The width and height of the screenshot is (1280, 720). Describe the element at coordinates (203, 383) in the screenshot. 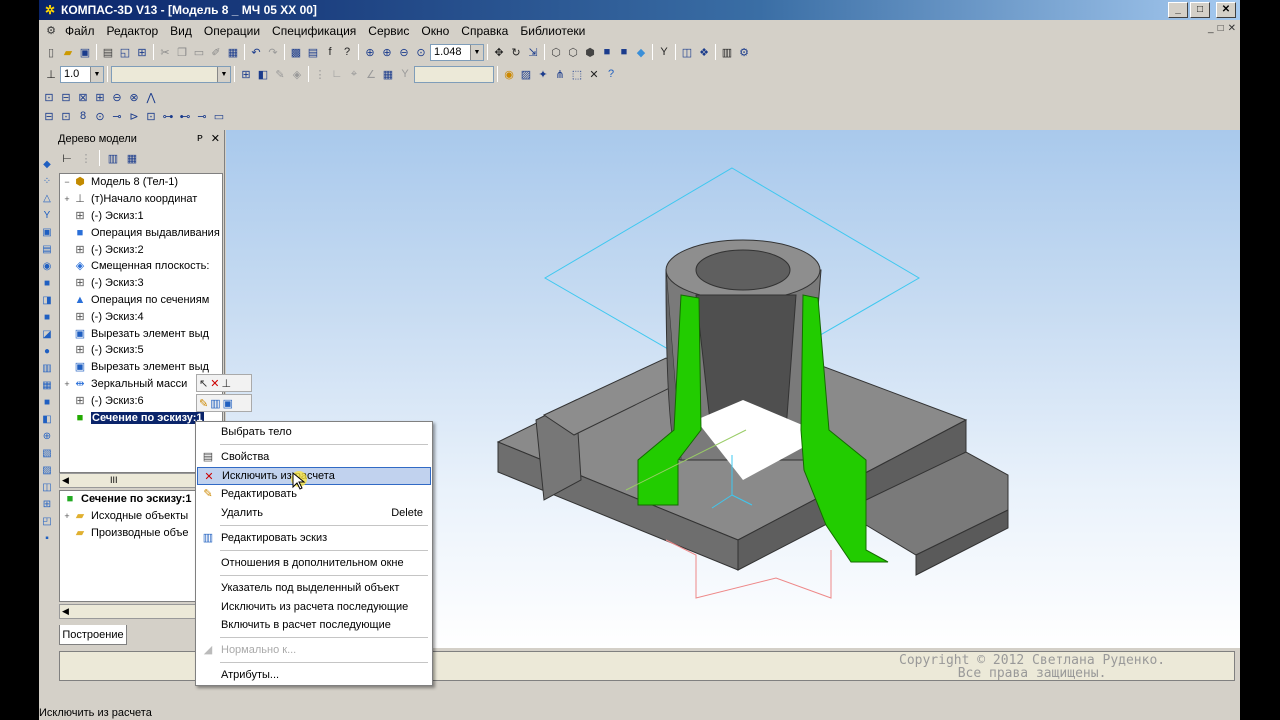

I see `mini-pointer-icon: ↖` at that location.